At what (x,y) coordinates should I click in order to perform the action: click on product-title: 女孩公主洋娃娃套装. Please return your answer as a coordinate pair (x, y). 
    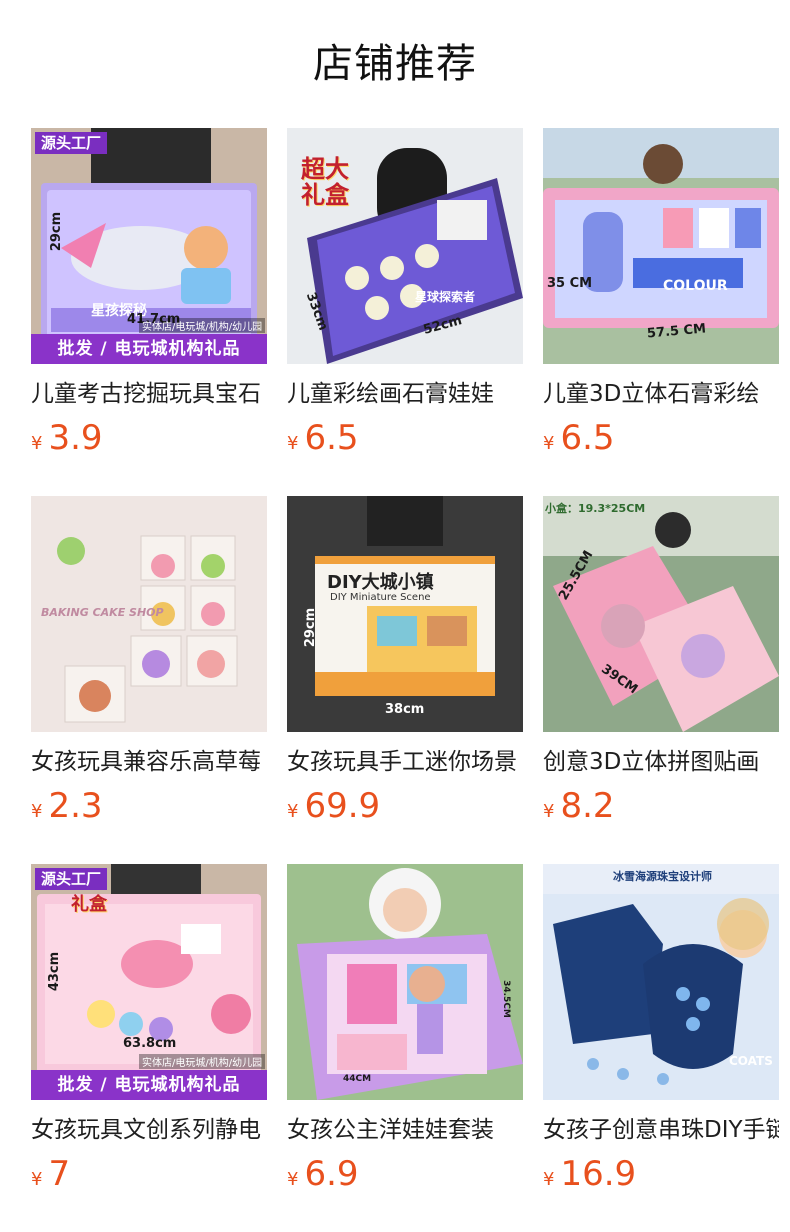
    Looking at the image, I should click on (405, 1130).